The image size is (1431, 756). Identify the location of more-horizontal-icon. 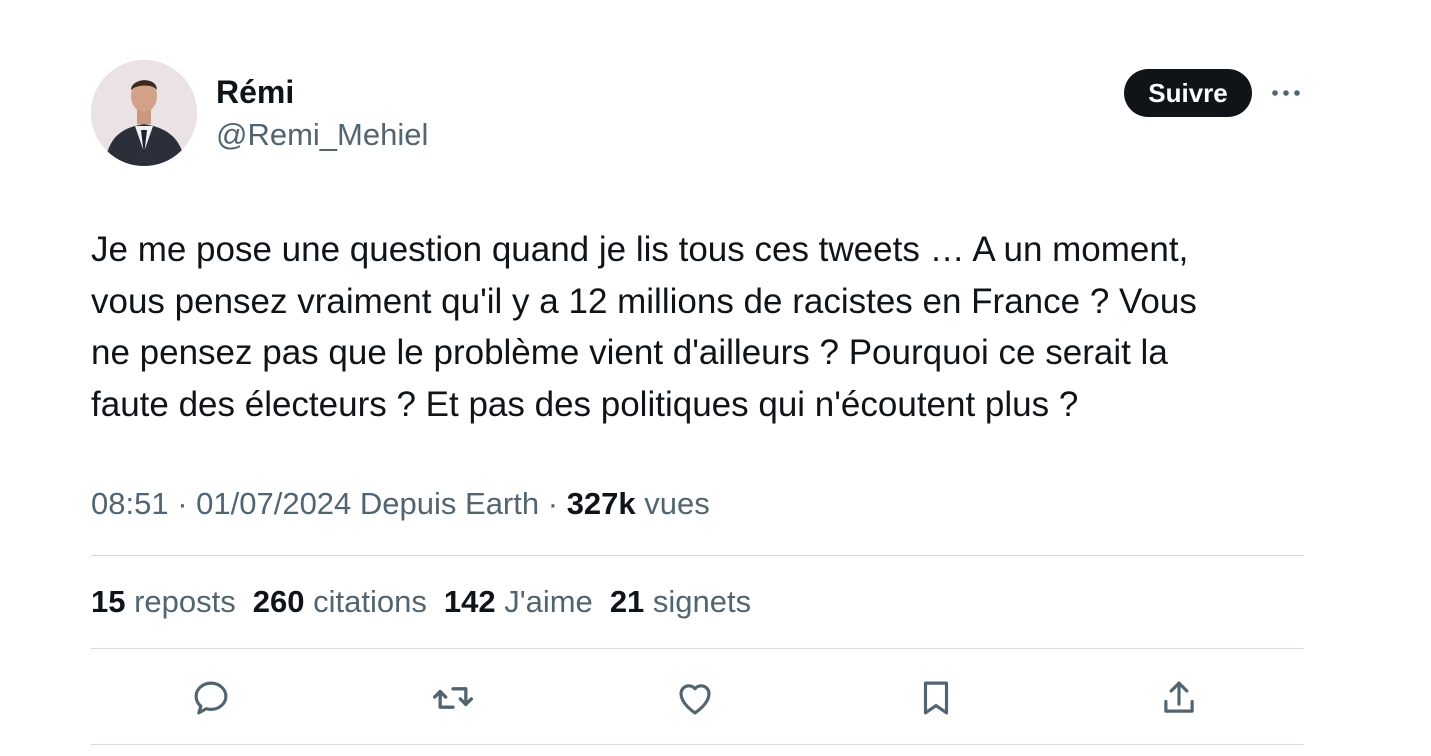
(1286, 93).